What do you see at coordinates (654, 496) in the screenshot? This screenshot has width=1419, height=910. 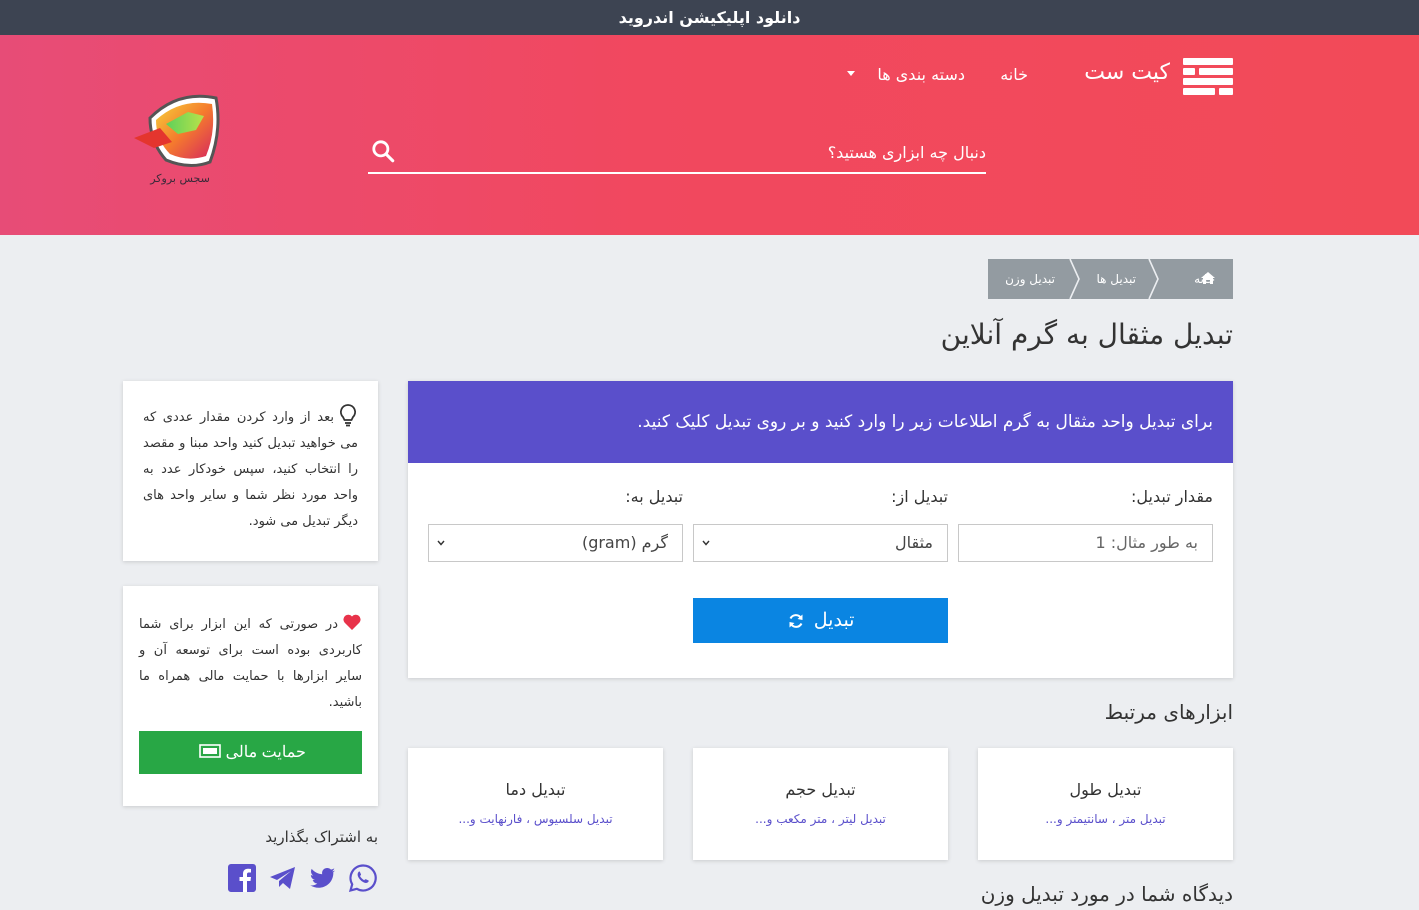 I see `to-unit-label: تبدیل به:` at bounding box center [654, 496].